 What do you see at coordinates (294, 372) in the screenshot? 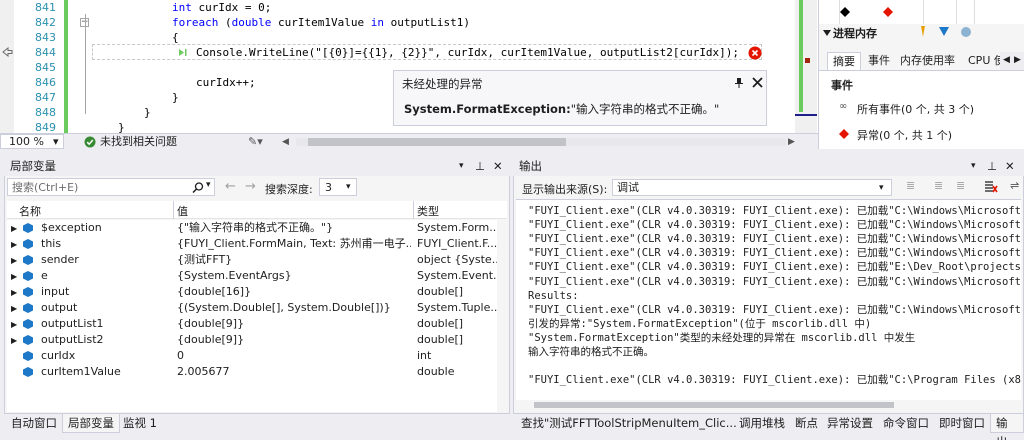
I see `var-value: 2.005677` at bounding box center [294, 372].